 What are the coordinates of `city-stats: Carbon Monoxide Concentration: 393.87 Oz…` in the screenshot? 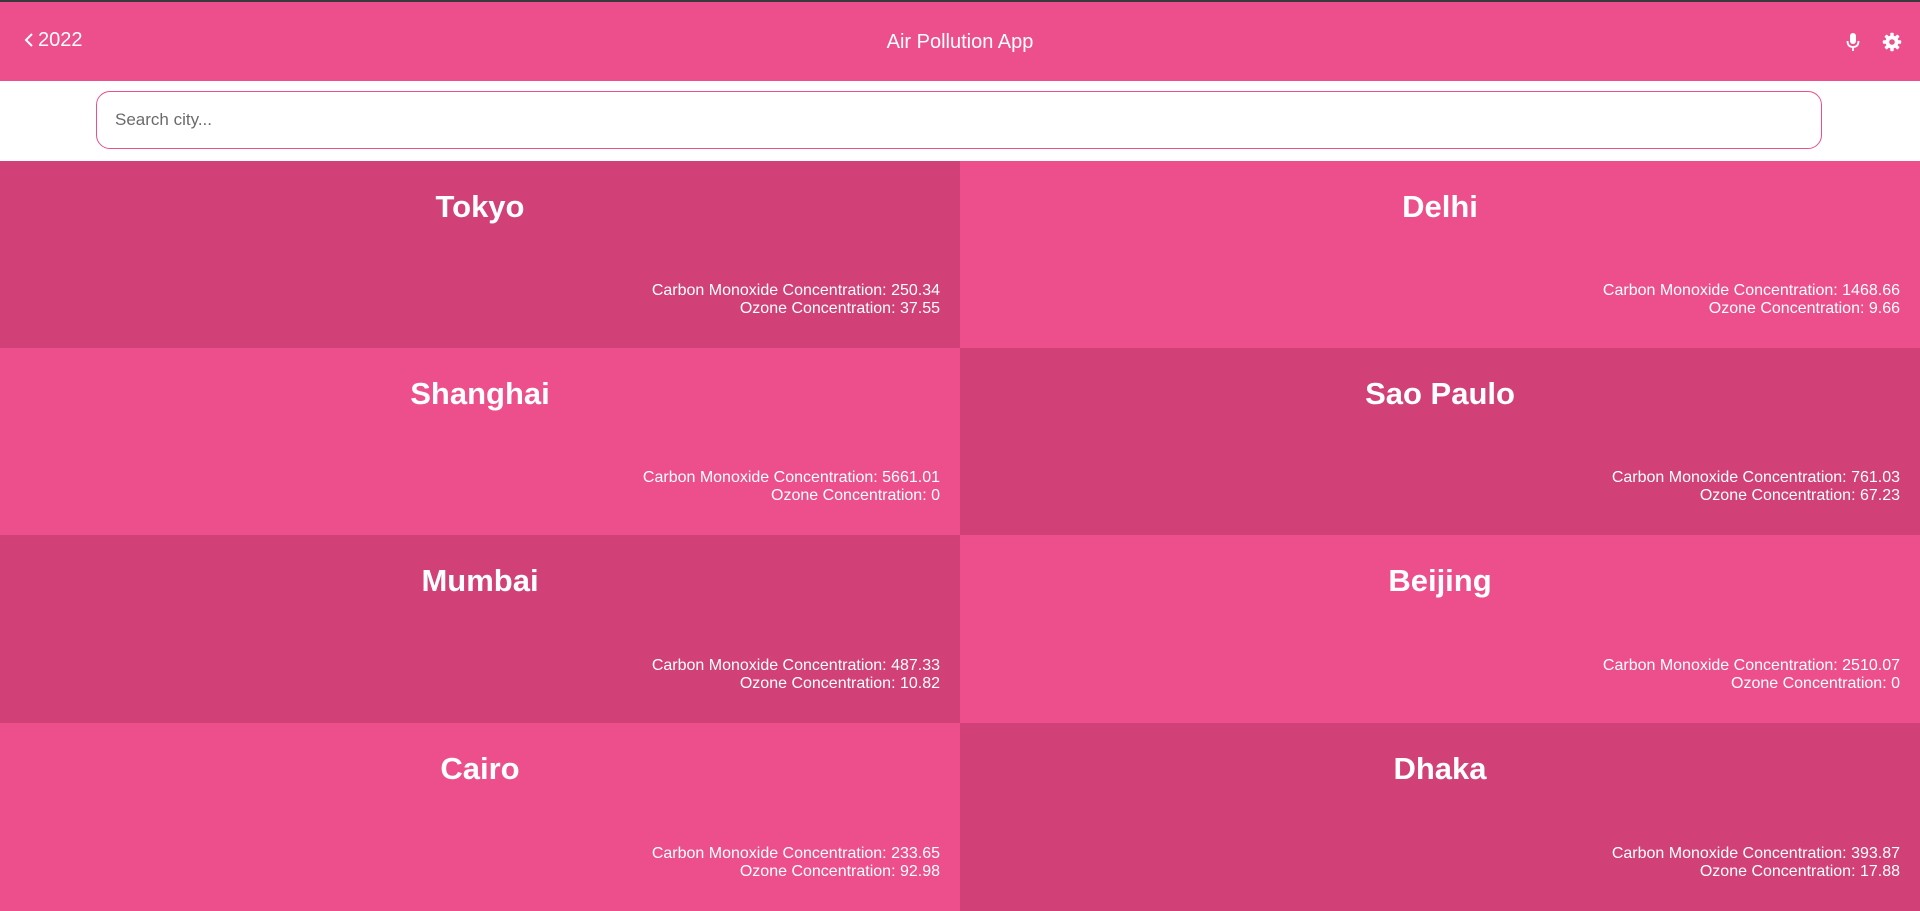 It's located at (1756, 863).